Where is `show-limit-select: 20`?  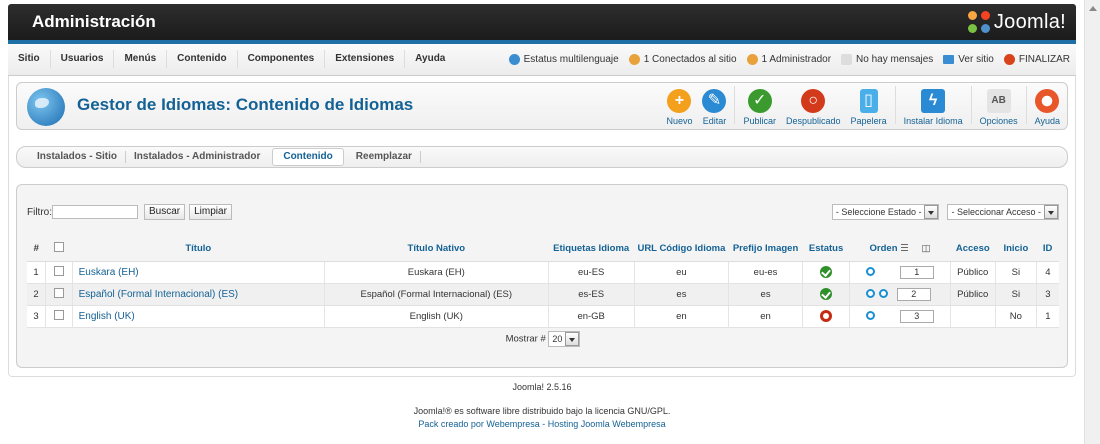 show-limit-select: 20 is located at coordinates (564, 339).